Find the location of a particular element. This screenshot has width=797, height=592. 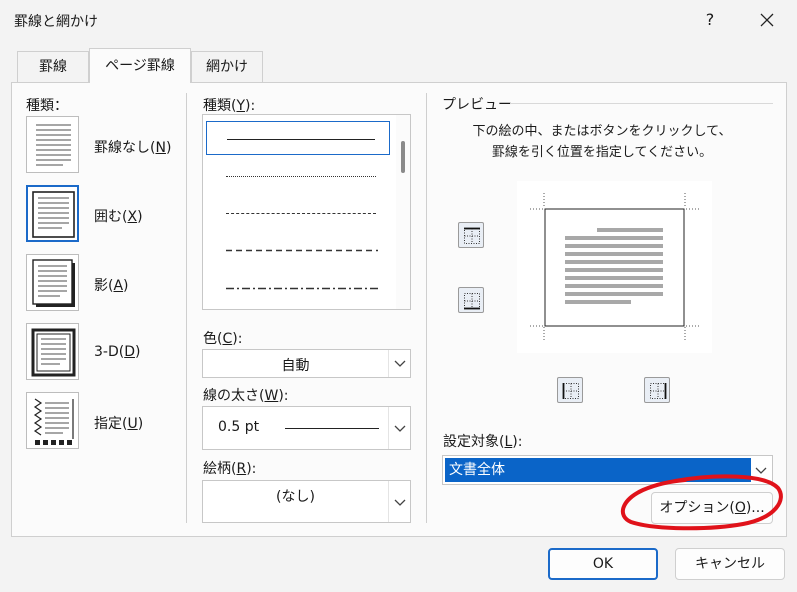

art-dropdown-arrow is located at coordinates (399, 501).